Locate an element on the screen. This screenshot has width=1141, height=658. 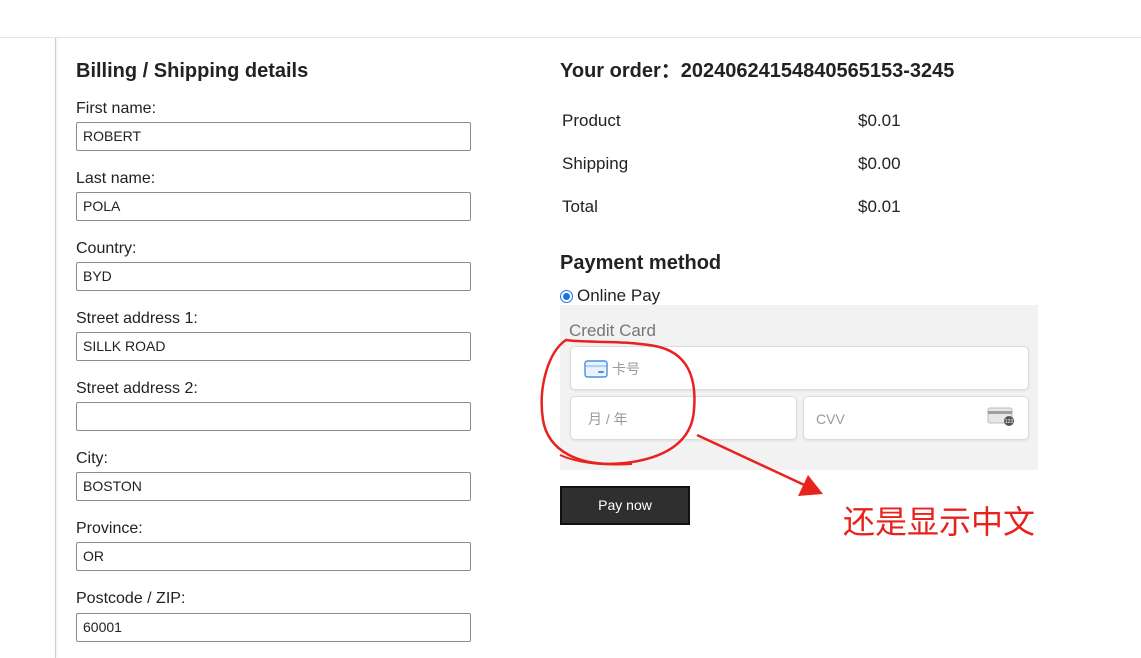
top-bar is located at coordinates (570, 19).